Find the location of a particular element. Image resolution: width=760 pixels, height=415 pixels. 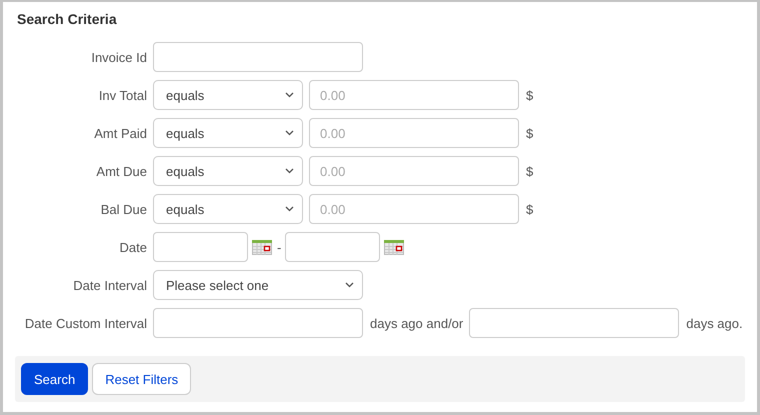

reset-button: Reset Filters is located at coordinates (142, 379).